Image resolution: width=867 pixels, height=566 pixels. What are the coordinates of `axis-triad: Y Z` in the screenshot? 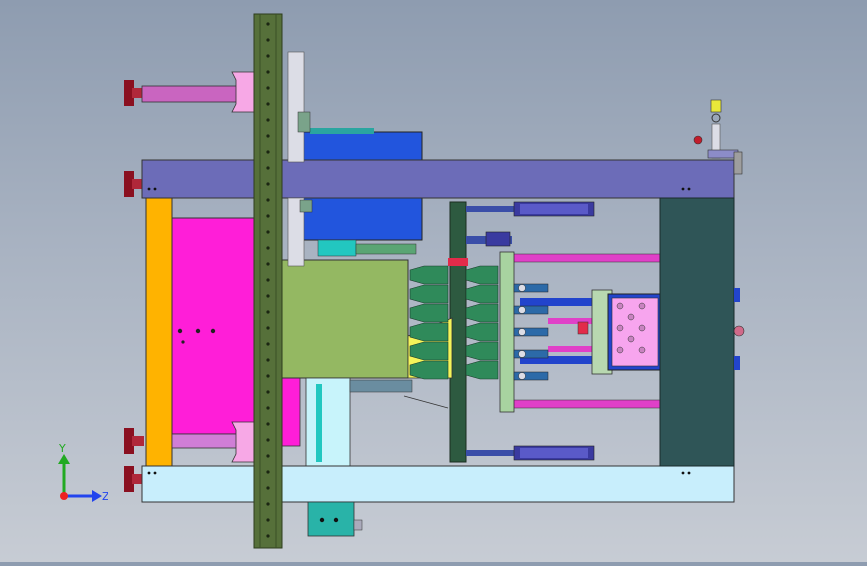 It's located at (83, 472).